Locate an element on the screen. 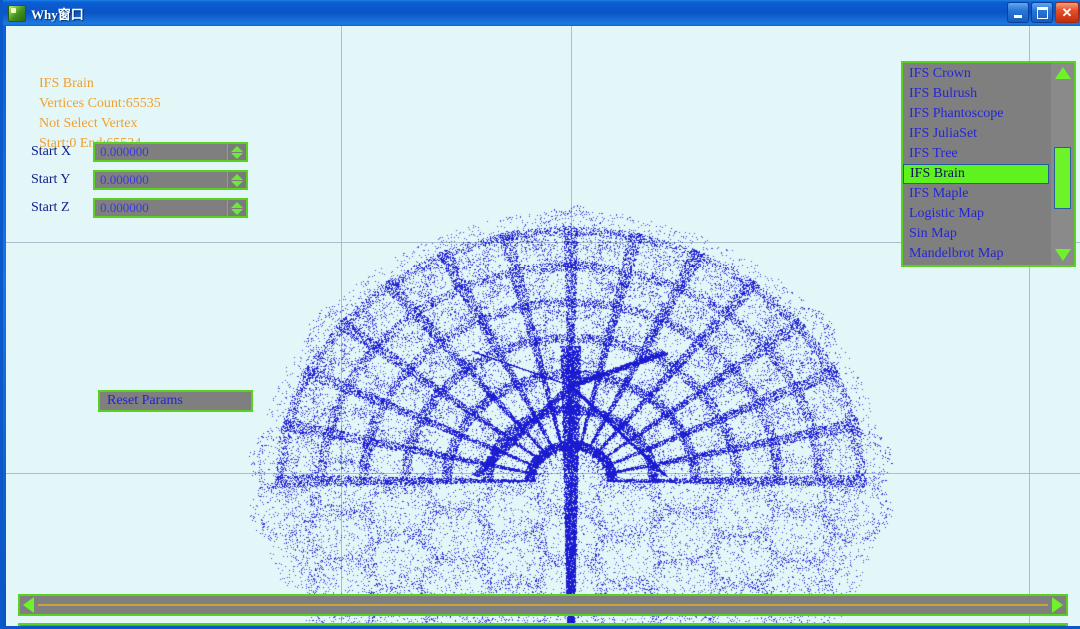  list-item: IFS Tree is located at coordinates (977, 154).